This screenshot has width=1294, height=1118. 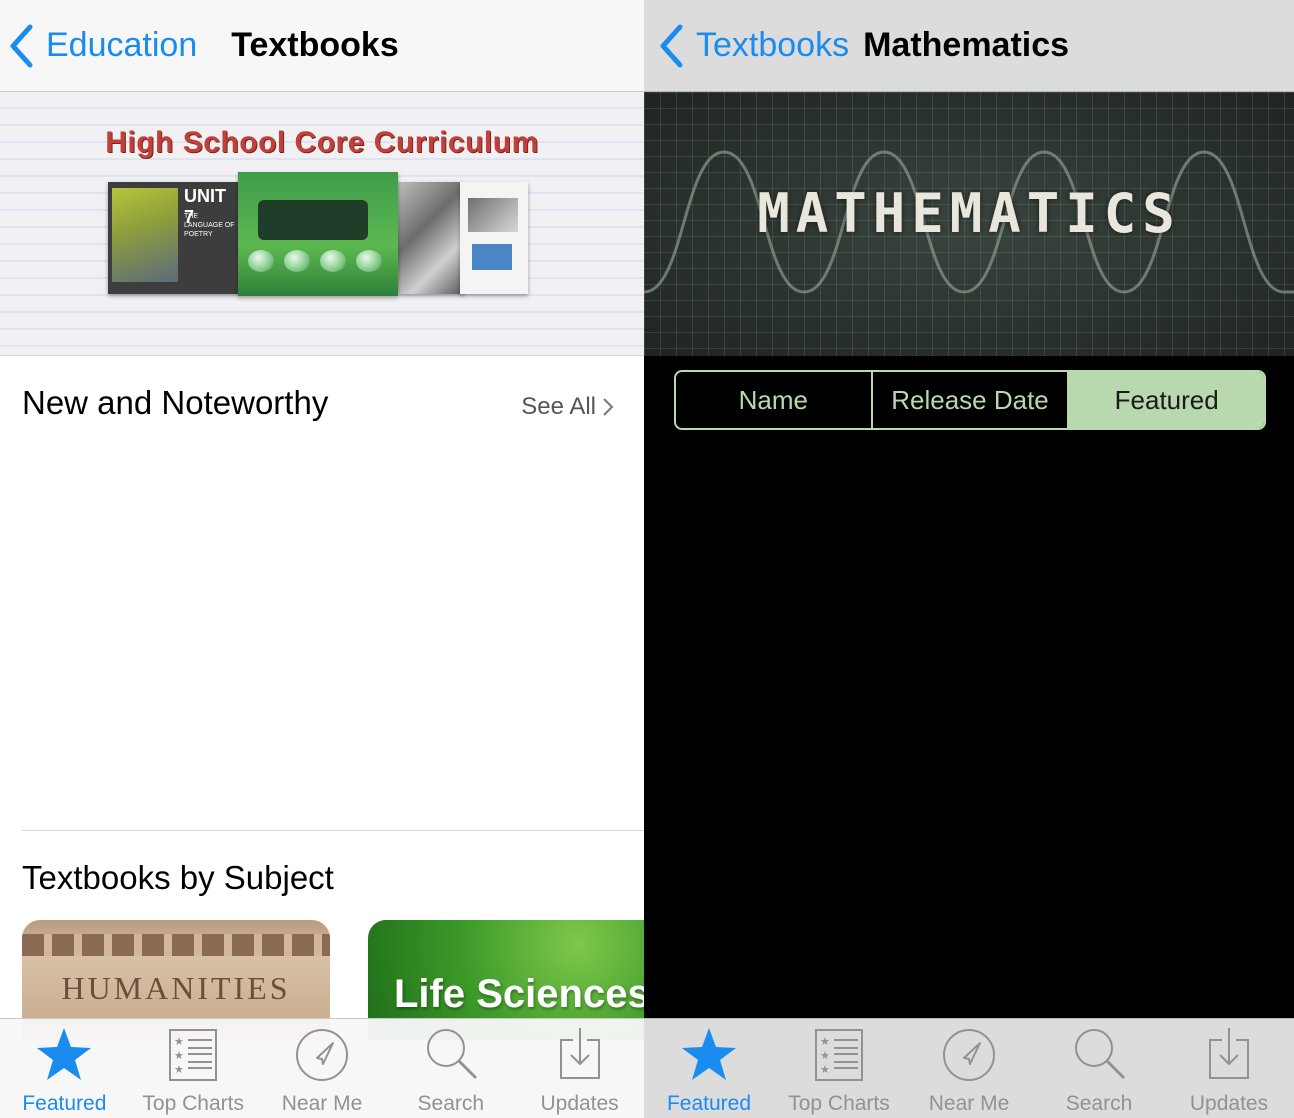 What do you see at coordinates (1165, 400) in the screenshot?
I see `segment-featured: Featured` at bounding box center [1165, 400].